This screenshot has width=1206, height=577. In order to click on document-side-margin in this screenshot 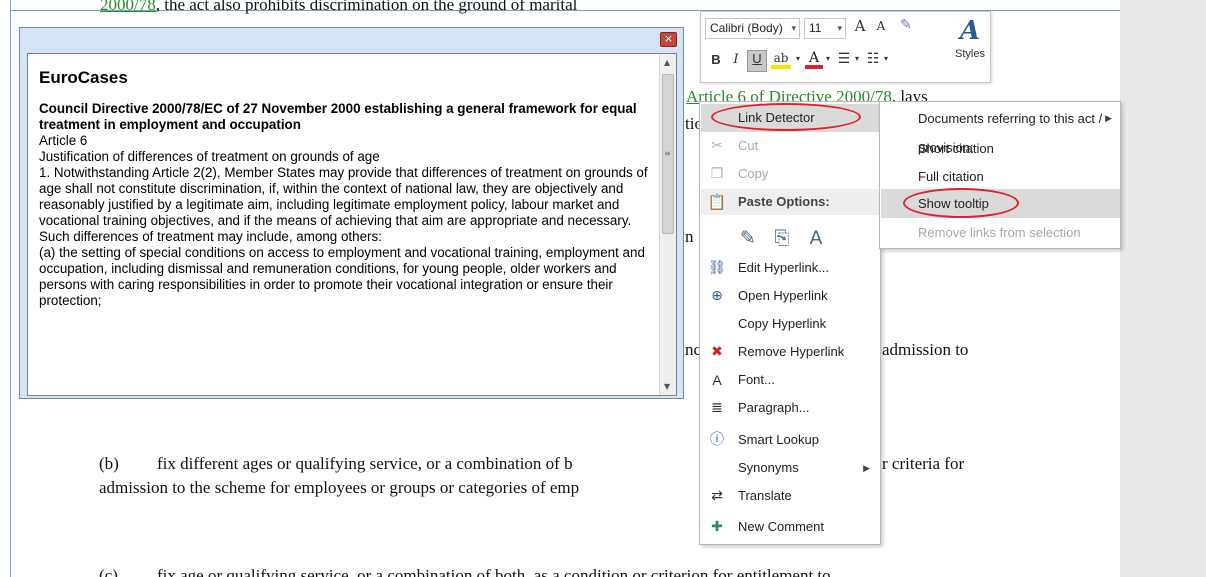, I will do `click(1163, 288)`.